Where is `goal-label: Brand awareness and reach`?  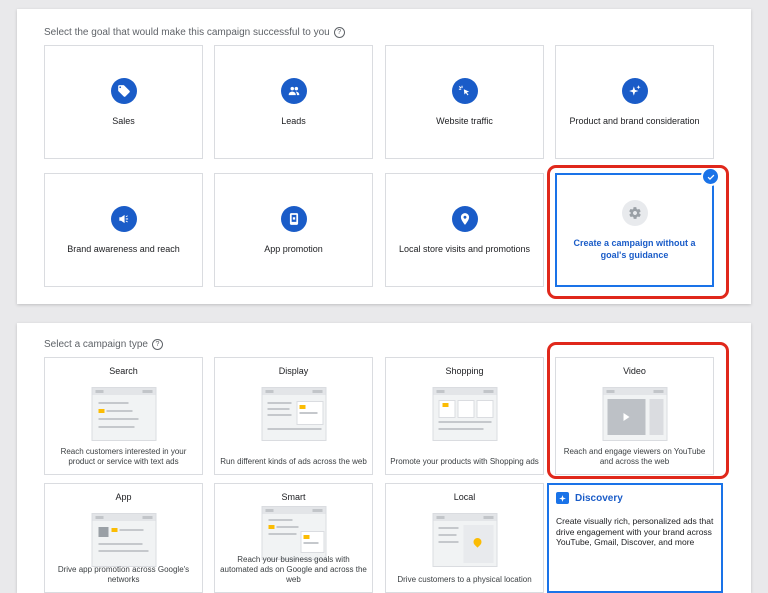
goal-label: Brand awareness and reach is located at coordinates (123, 248).